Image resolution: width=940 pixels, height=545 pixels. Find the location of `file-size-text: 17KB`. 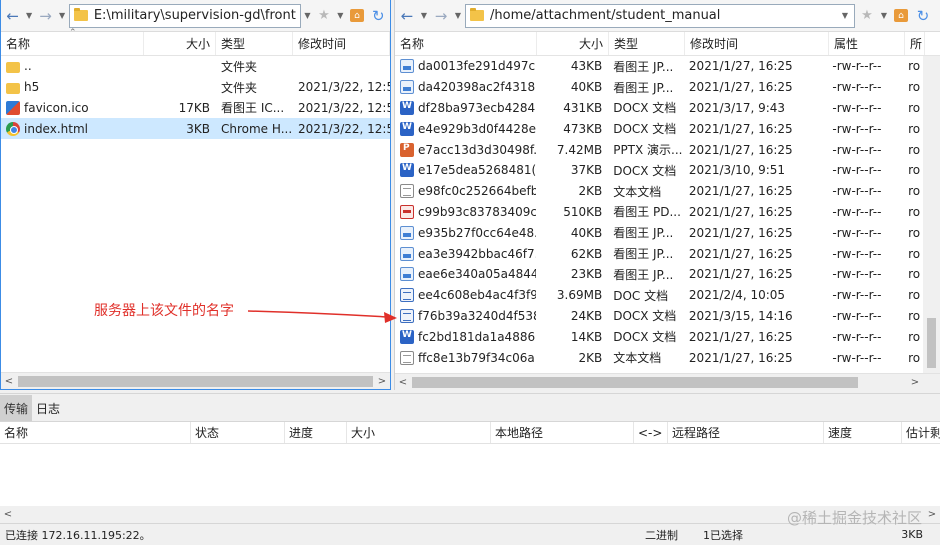

file-size-text: 17KB is located at coordinates (194, 107).